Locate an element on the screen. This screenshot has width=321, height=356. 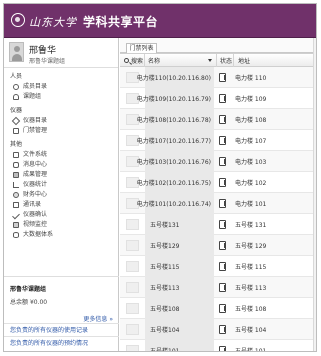
sidebar-item-contacts: 通讯录 is located at coordinates (61, 205).